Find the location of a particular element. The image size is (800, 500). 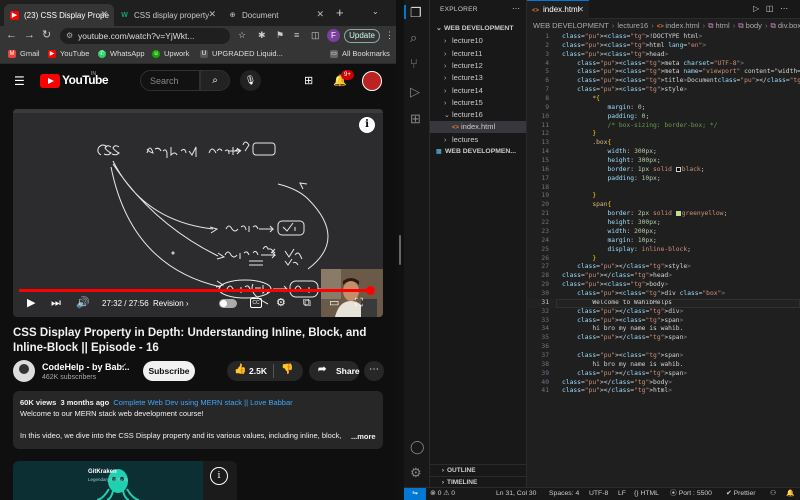

outline-section: › OUTLINE is located at coordinates (478, 470).